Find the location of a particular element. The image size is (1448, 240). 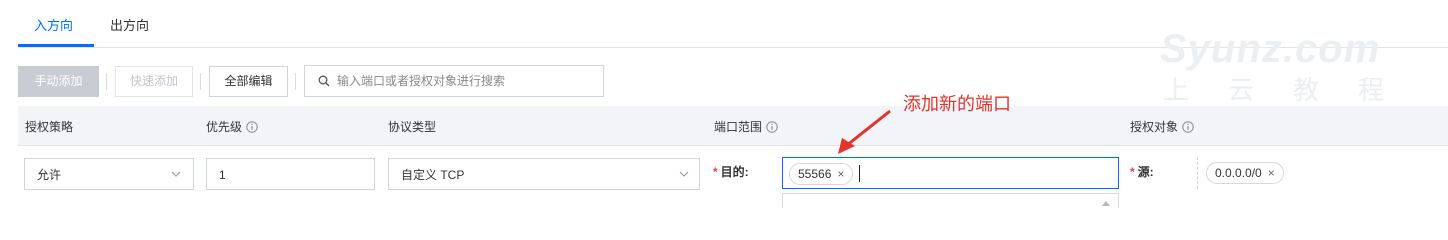

tab-outbound: 出方向 is located at coordinates (129, 26).